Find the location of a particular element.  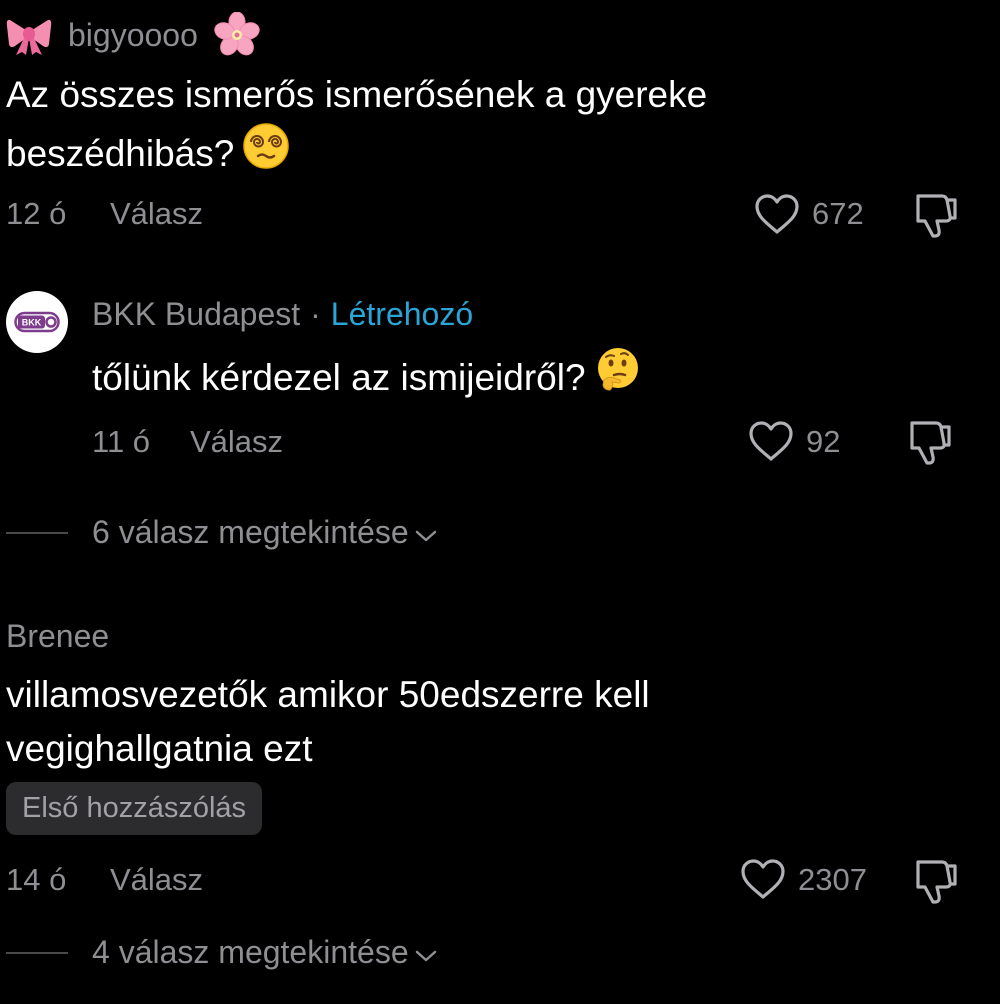

comment-3-like-count: 2307 is located at coordinates (832, 879).